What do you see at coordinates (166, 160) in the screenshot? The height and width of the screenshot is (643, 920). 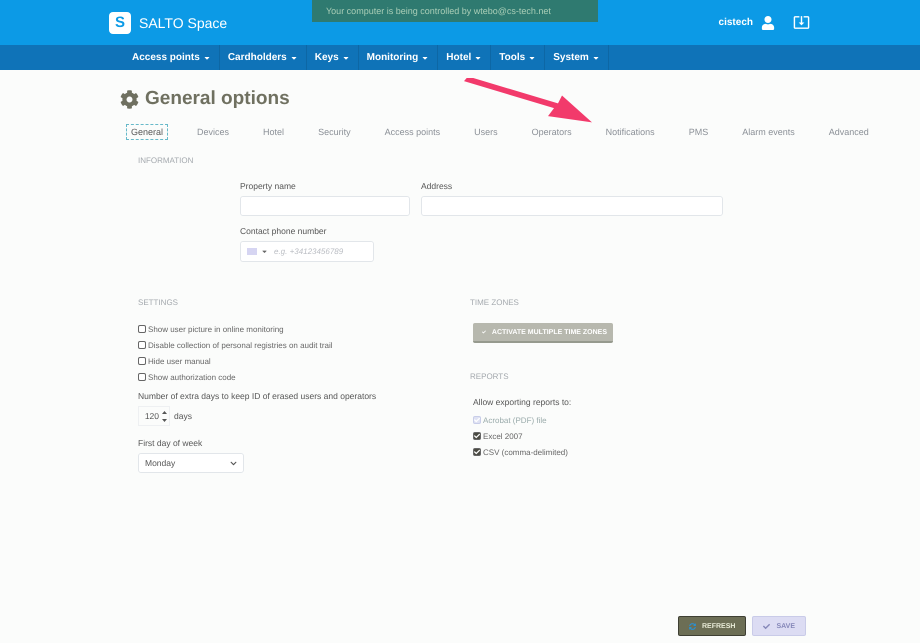 I see `section-heading: INFORMATION` at bounding box center [166, 160].